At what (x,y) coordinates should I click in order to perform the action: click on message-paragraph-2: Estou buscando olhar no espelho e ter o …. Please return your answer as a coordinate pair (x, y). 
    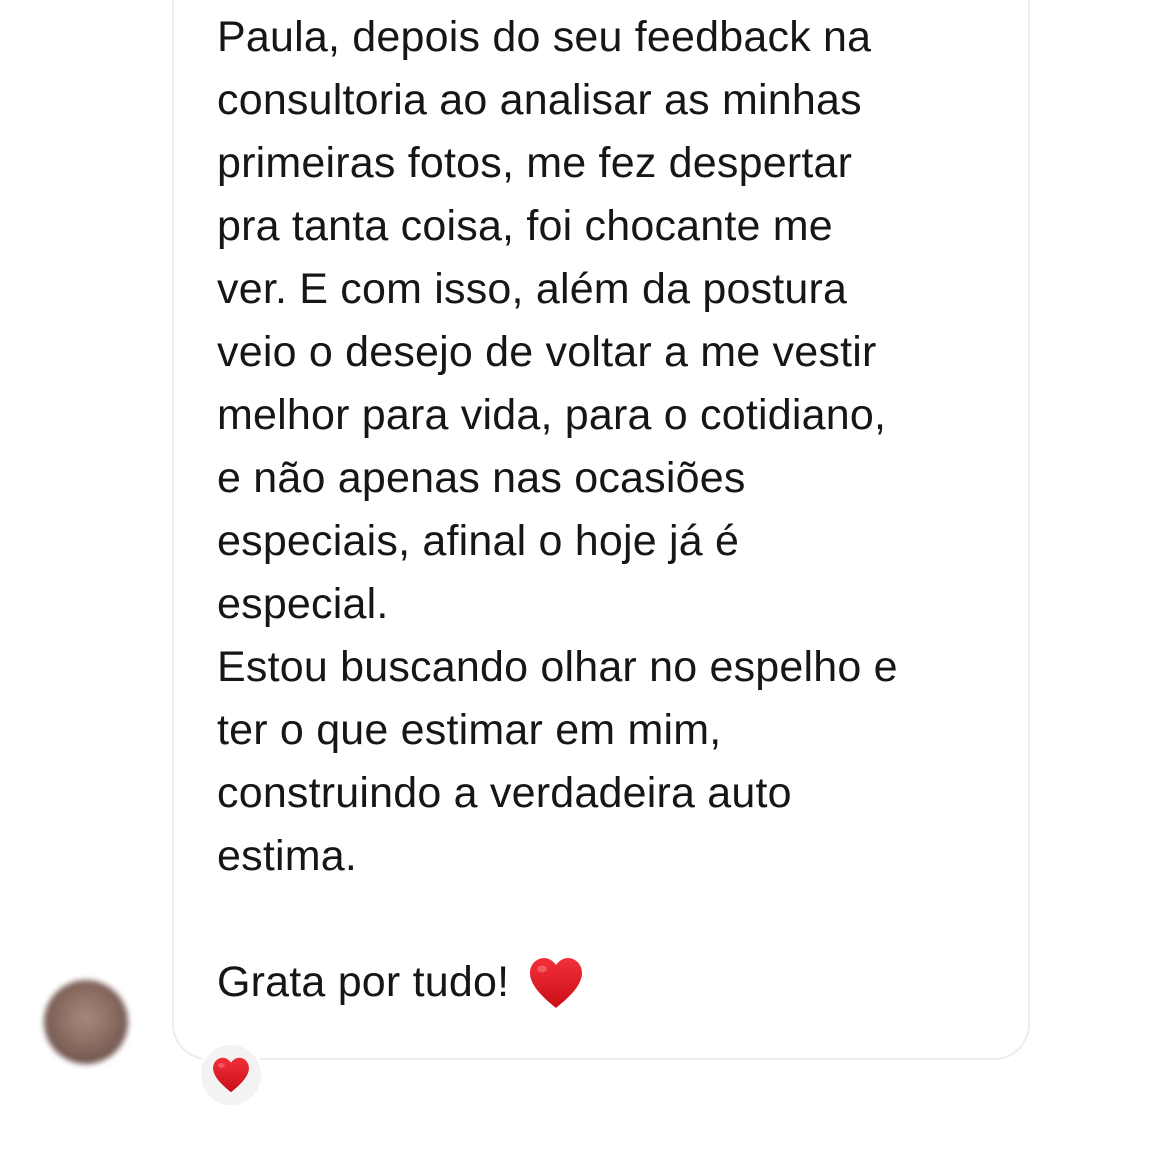
    Looking at the image, I should click on (557, 761).